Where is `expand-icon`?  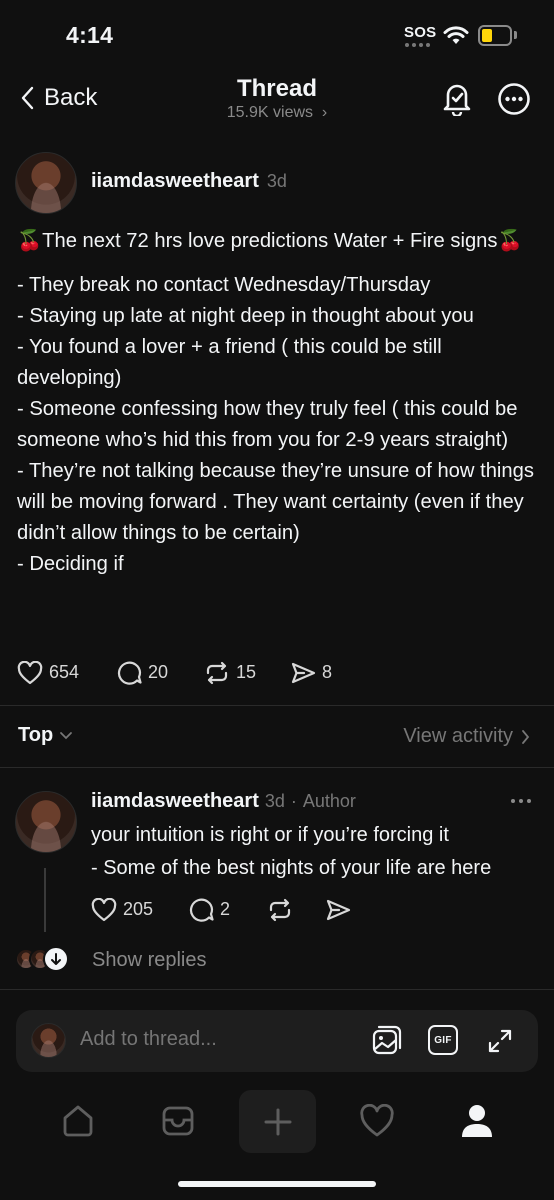 expand-icon is located at coordinates (500, 1041).